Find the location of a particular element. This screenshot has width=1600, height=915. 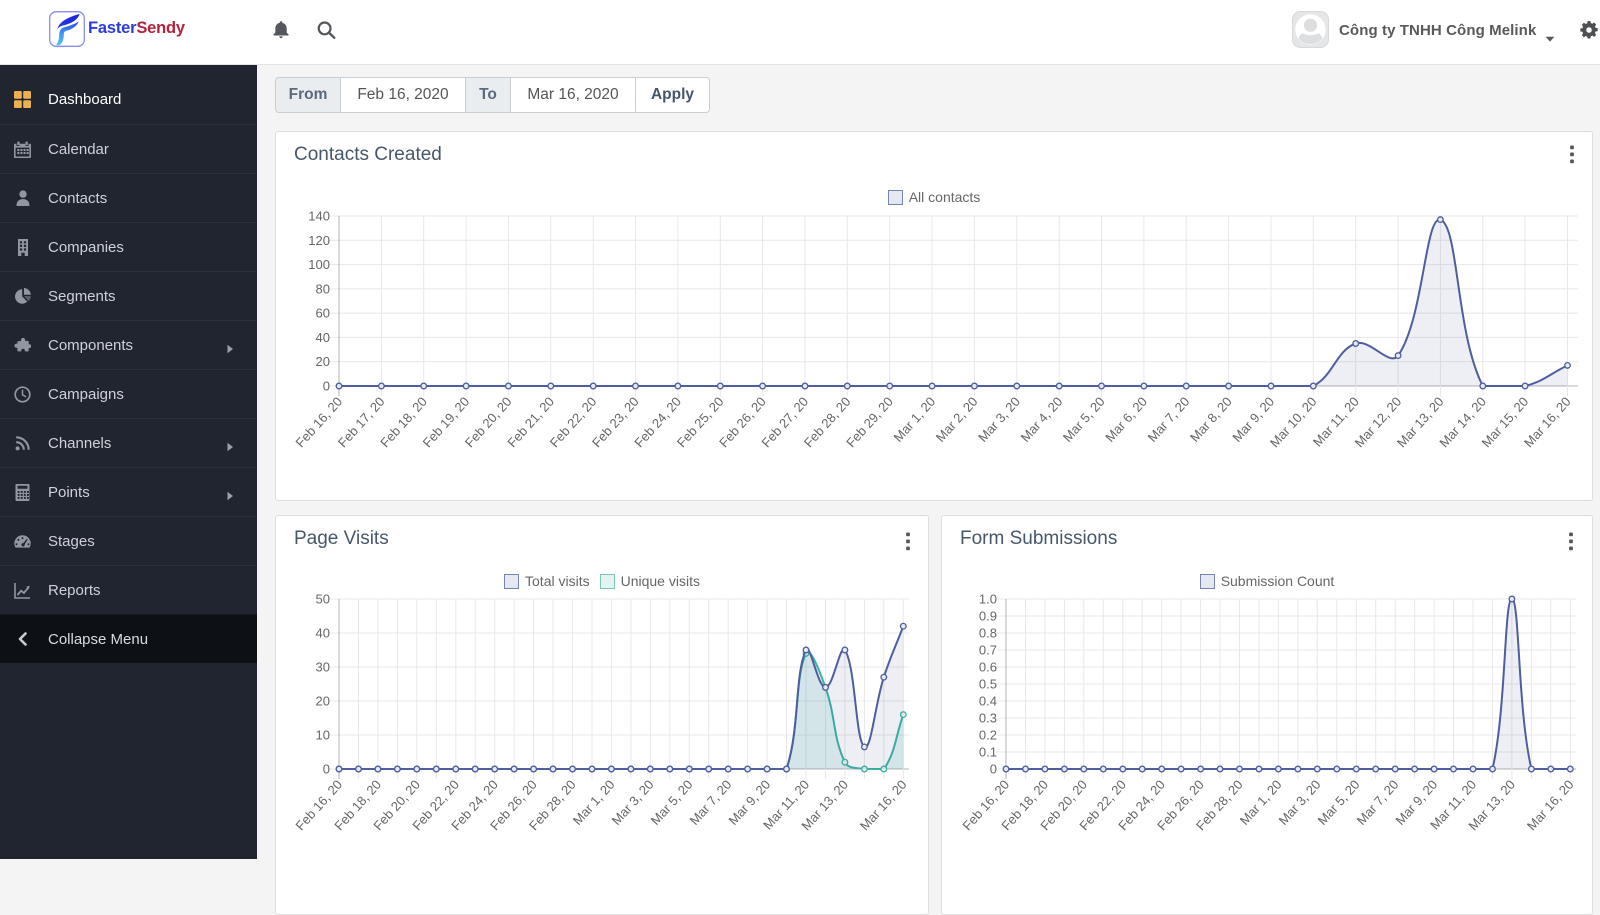

svg-text: 0.2 is located at coordinates (988, 735).